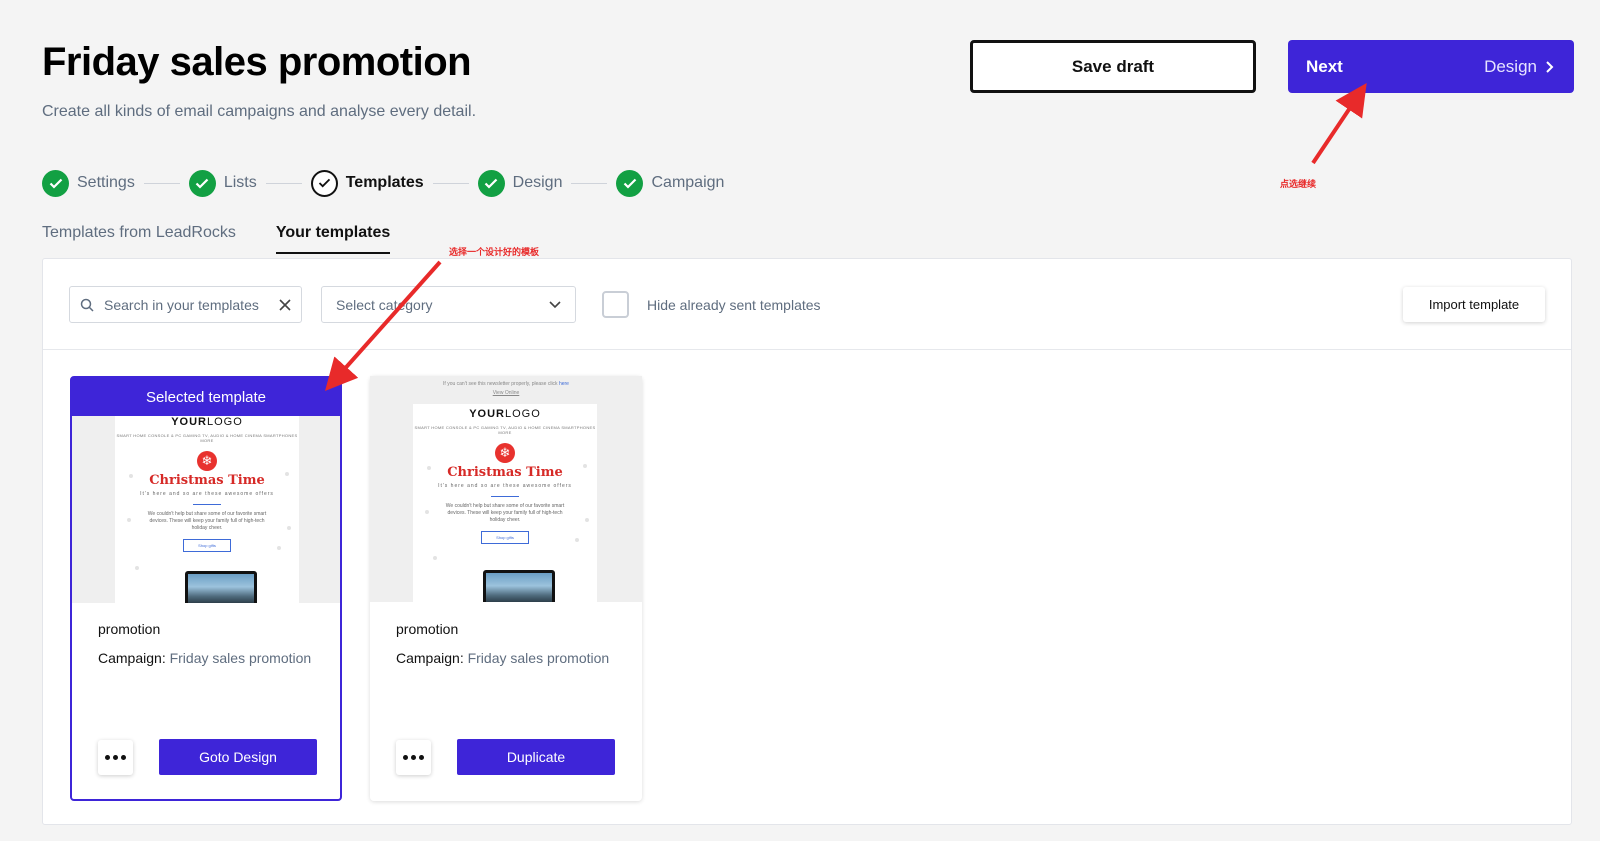 This screenshot has height=841, width=1600. I want to click on tab-your-templates: Your templates, so click(333, 239).